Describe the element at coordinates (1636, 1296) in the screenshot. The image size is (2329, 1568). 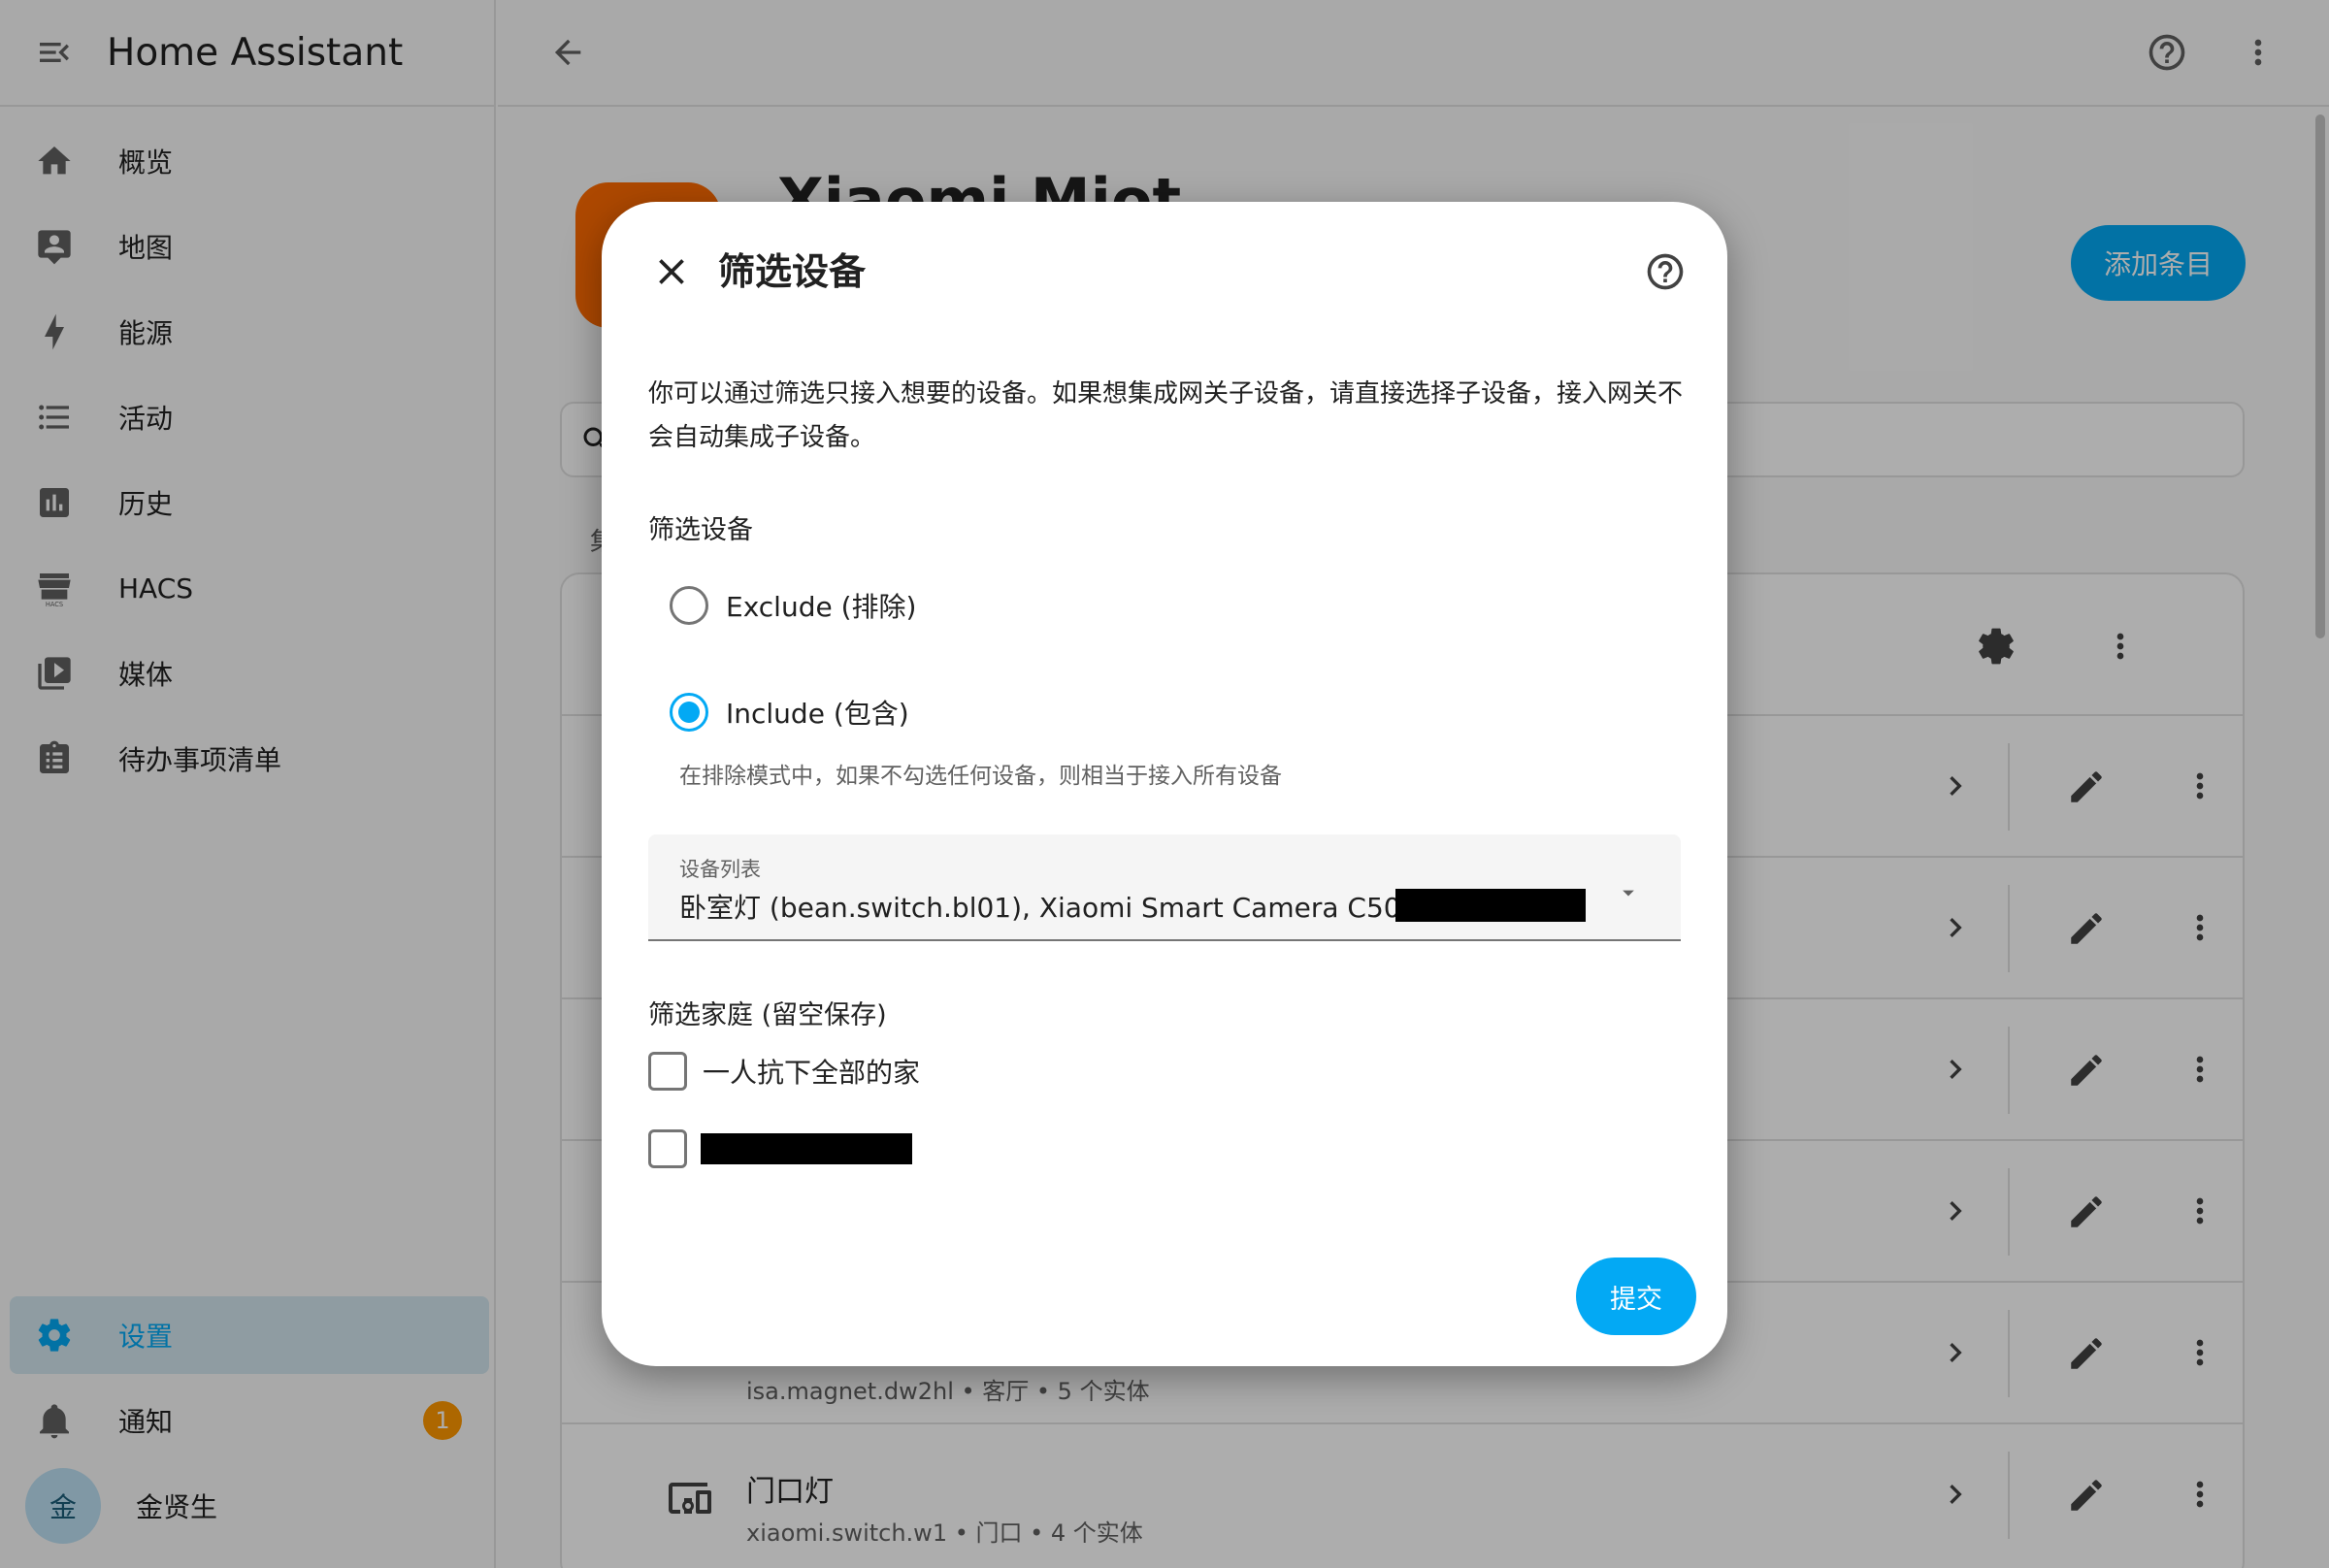
I see `submit-button: 提交` at that location.